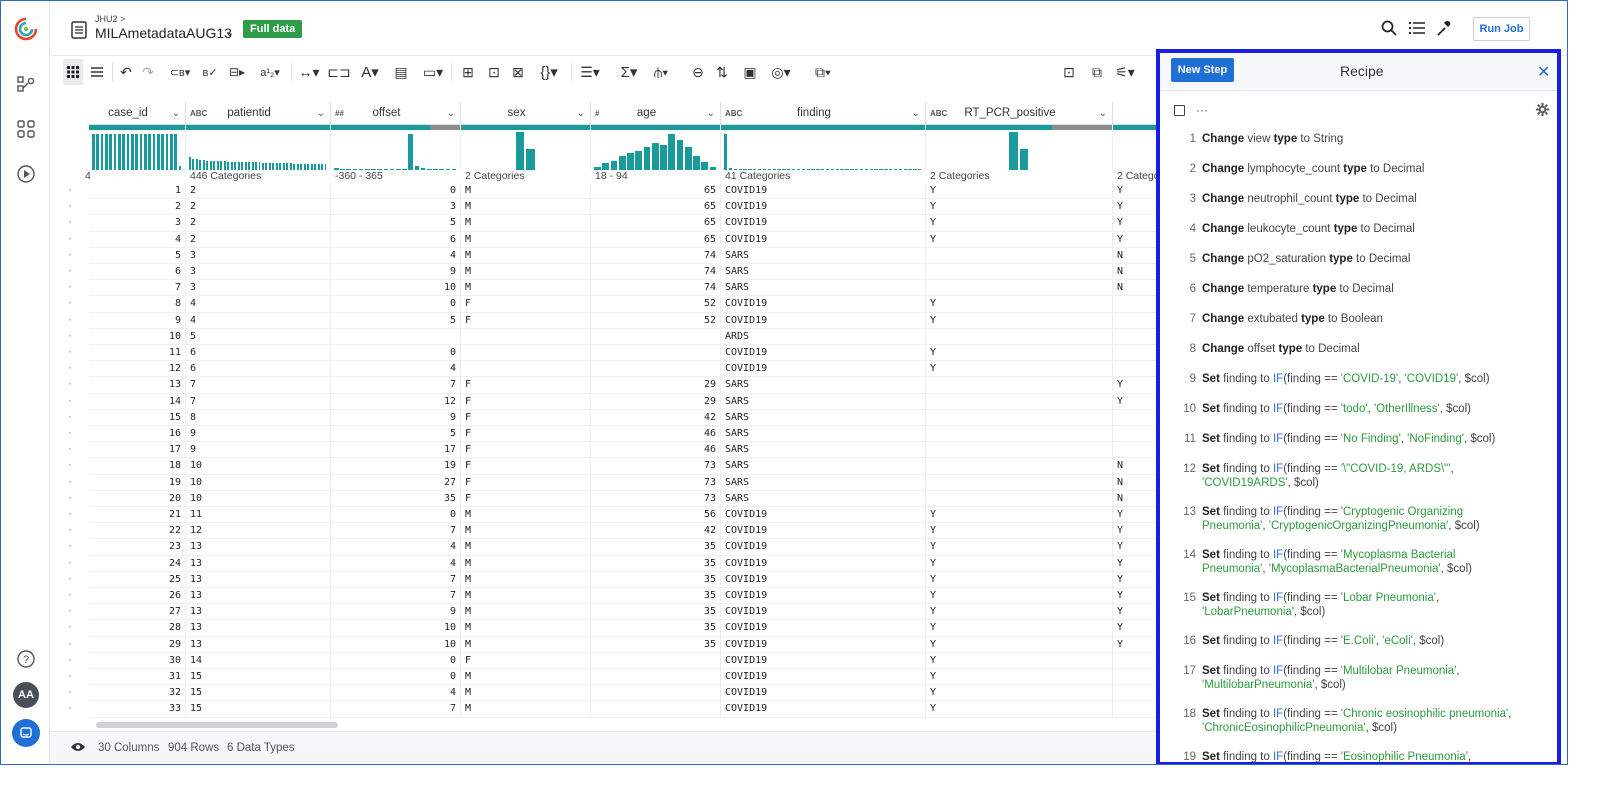 The height and width of the screenshot is (788, 1600). Describe the element at coordinates (1069, 72) in the screenshot. I see `columns-icon: ⊡` at that location.